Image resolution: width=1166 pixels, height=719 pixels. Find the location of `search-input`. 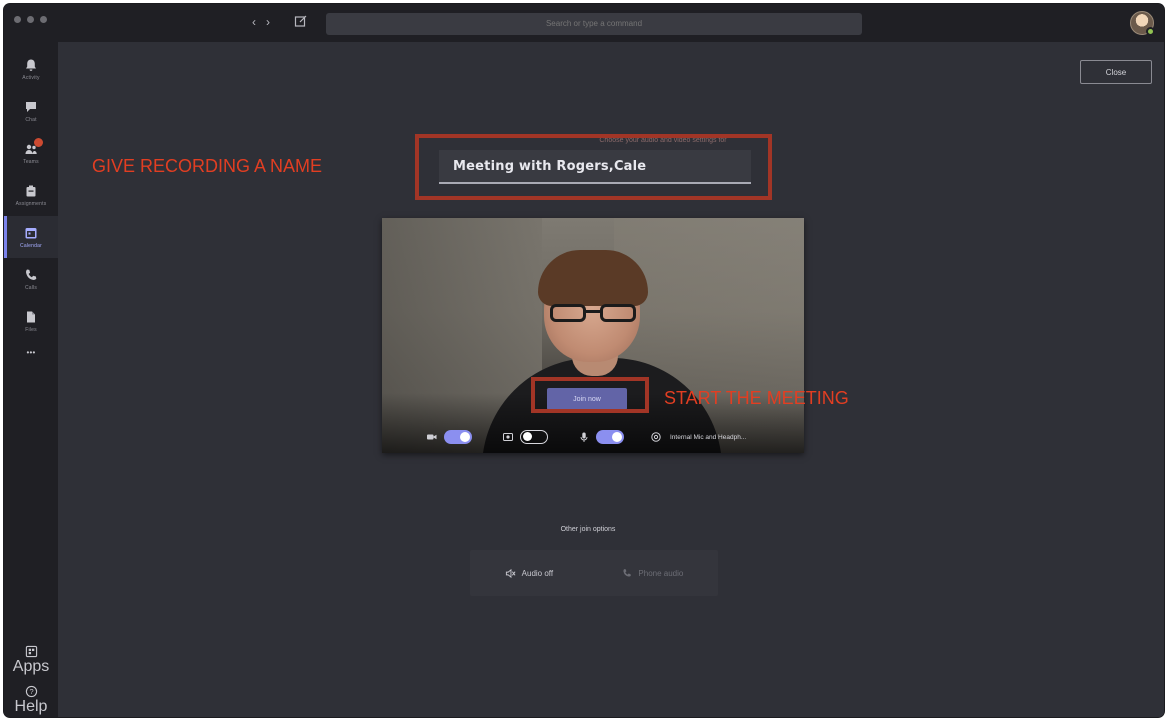

search-input is located at coordinates (594, 24).